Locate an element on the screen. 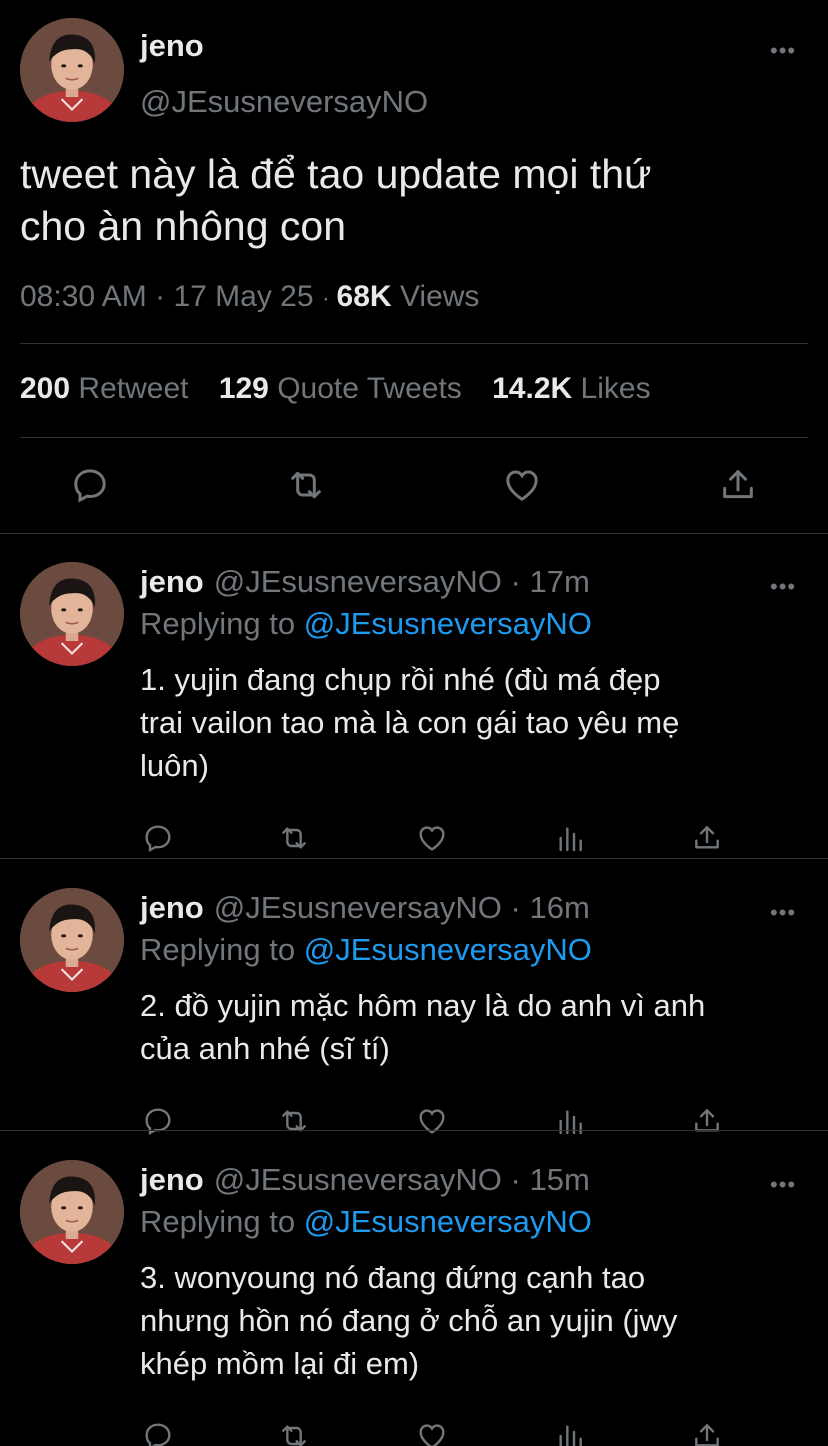  avatar-image is located at coordinates (72, 70).